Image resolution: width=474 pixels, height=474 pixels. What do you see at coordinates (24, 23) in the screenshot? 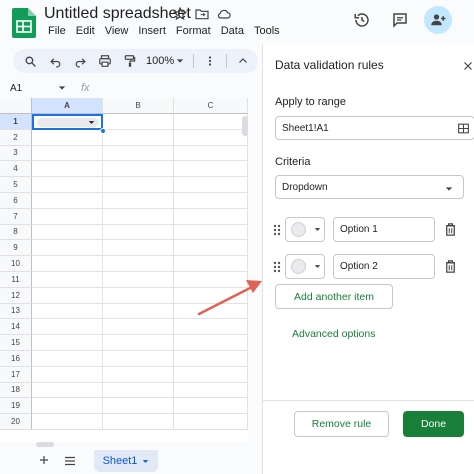
I see `sheets-logo-icon` at bounding box center [24, 23].